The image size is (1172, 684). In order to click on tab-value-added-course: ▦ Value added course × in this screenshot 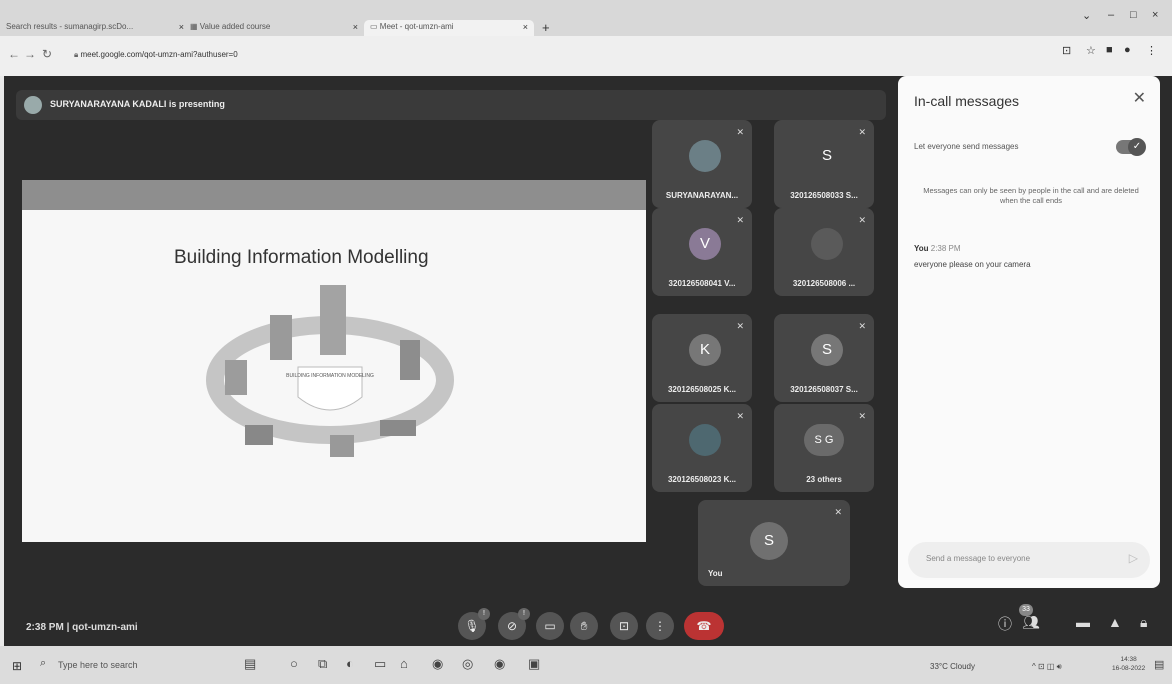, I will do `click(274, 29)`.